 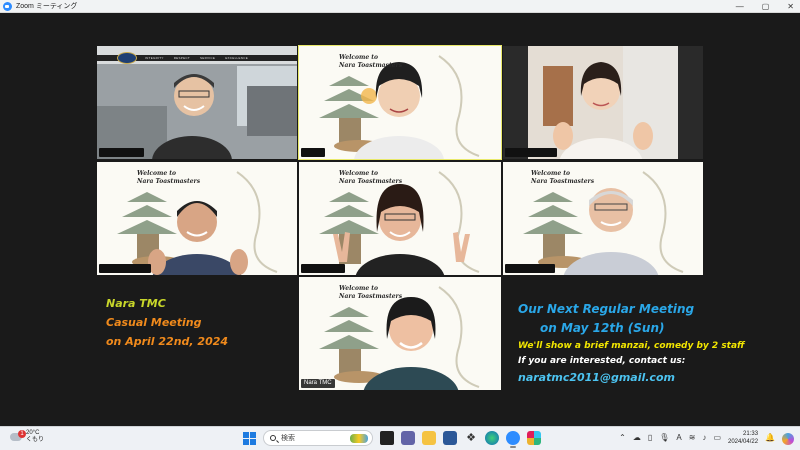 I want to click on widgets-icon, so click(x=387, y=438).